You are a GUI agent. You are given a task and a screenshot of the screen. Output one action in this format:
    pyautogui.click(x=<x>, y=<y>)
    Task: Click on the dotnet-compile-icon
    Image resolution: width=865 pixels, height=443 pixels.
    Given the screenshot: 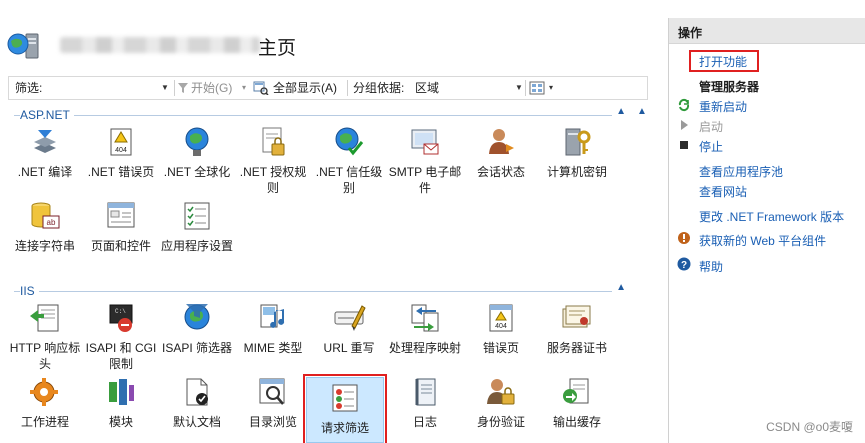 What is the action you would take?
    pyautogui.click(x=45, y=141)
    